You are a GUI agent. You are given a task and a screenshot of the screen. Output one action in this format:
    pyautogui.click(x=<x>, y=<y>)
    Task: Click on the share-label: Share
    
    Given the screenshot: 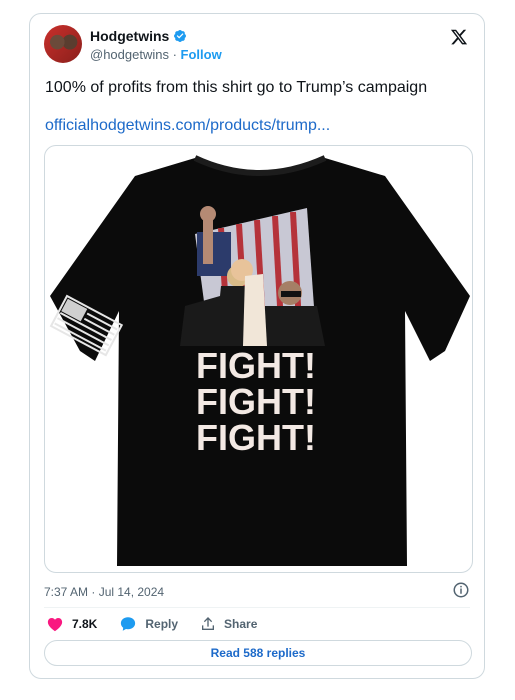 What is the action you would take?
    pyautogui.click(x=241, y=624)
    